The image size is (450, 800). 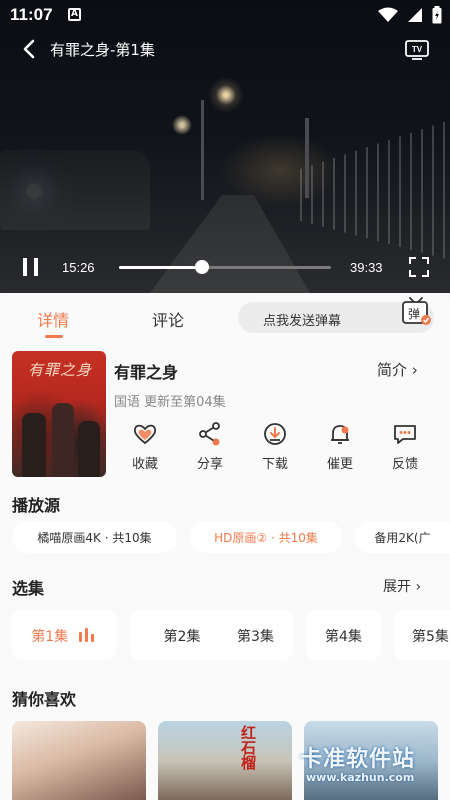 I want to click on expand-episodes: 展开 ›, so click(x=402, y=586).